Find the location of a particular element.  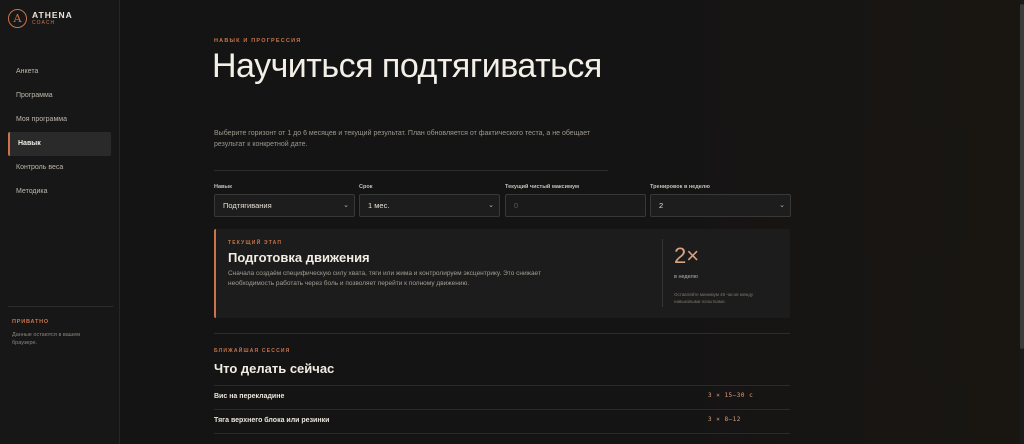

stage-separator is located at coordinates (662, 273).